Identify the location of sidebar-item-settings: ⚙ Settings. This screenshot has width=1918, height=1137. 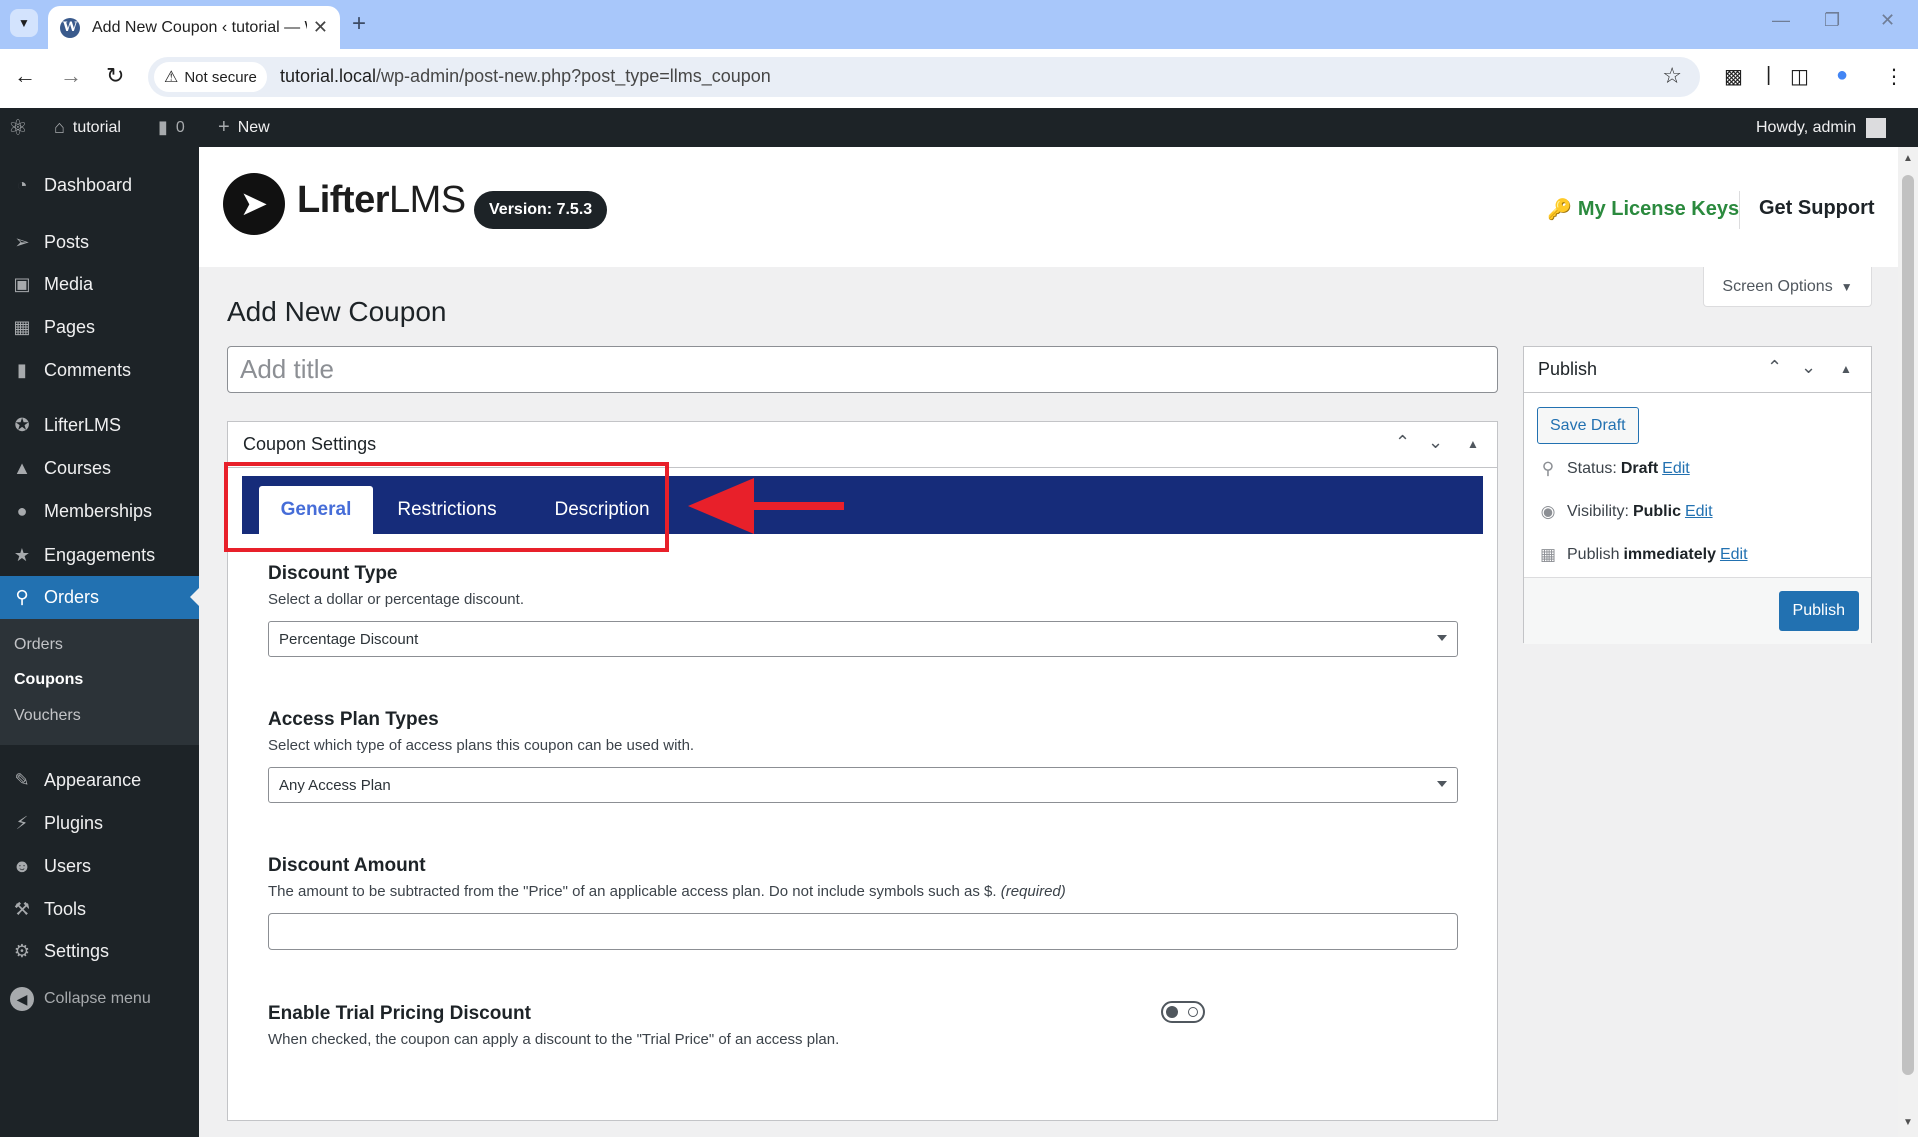
(99, 951).